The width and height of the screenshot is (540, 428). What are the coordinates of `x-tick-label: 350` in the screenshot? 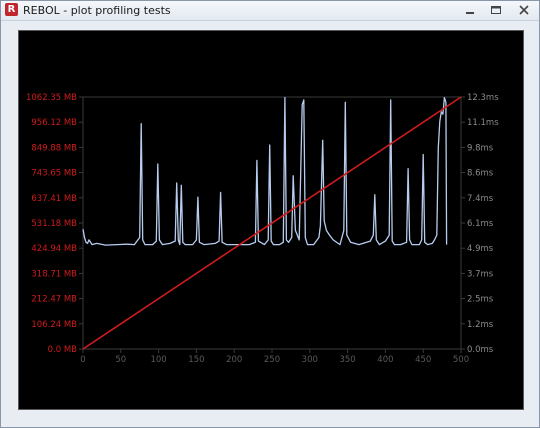 It's located at (347, 360).